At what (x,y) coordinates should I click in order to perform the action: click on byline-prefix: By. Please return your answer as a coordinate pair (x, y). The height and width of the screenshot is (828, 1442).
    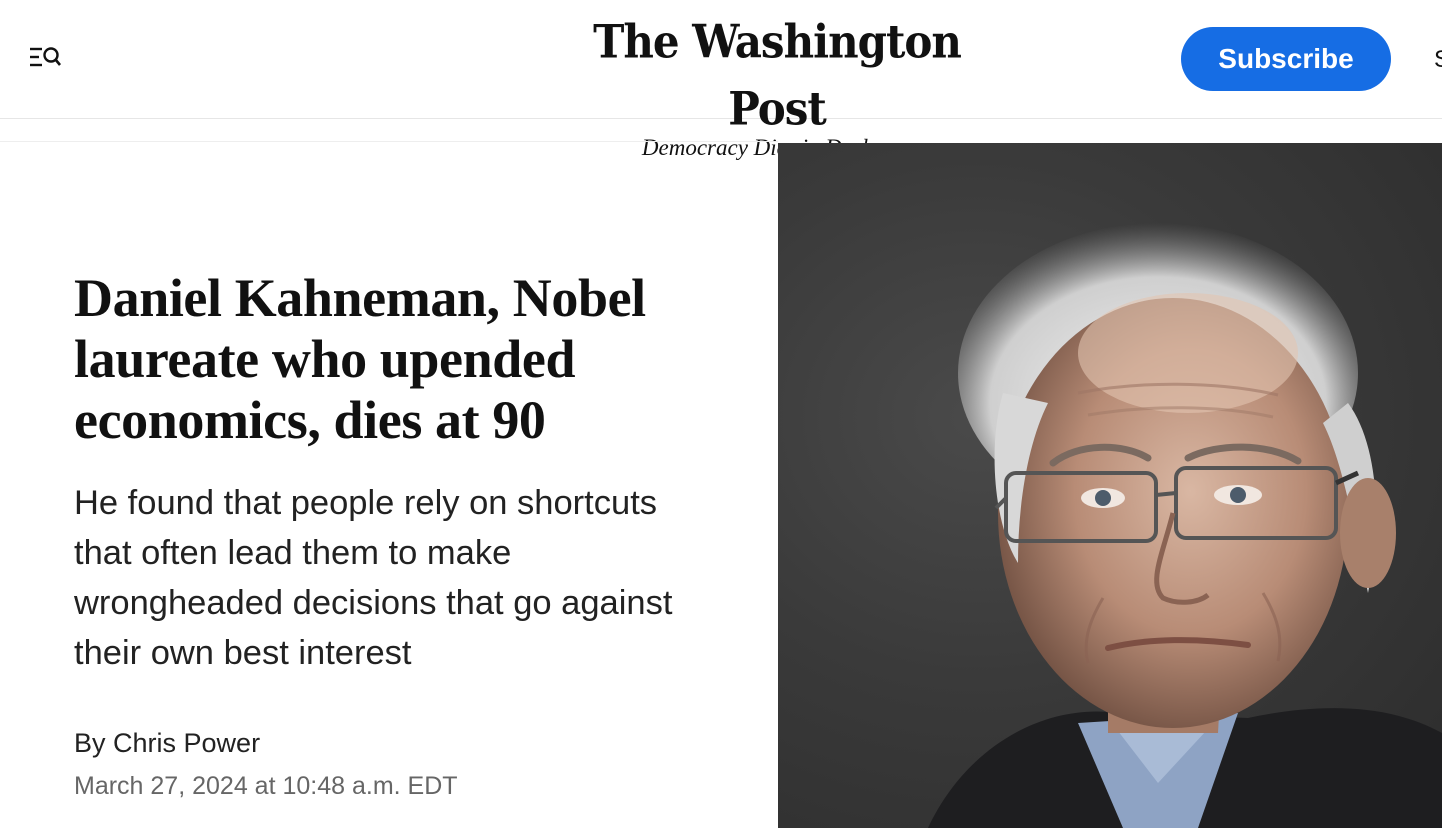
    Looking at the image, I should click on (90, 743).